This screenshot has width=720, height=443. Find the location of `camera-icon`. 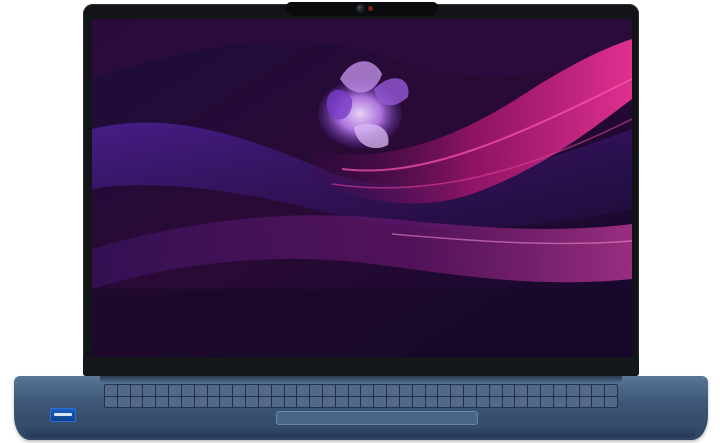

camera-icon is located at coordinates (360, 8).